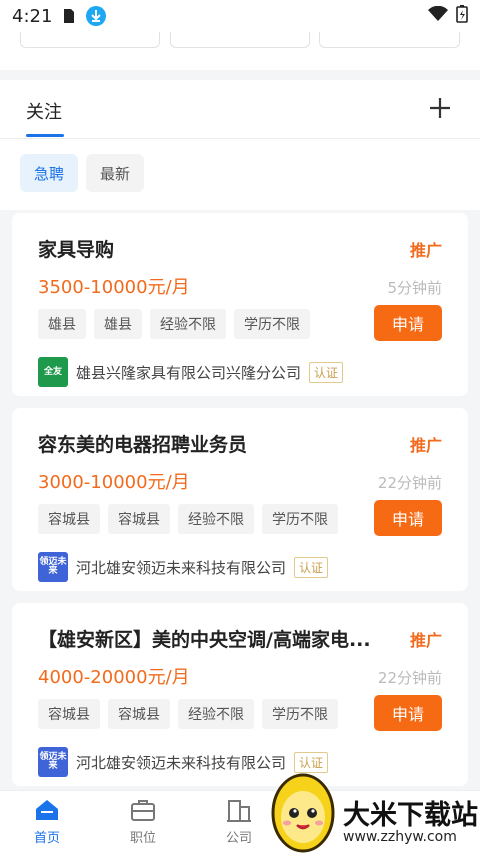 The width and height of the screenshot is (480, 855). I want to click on job-salary: 3000-10000元/月, so click(114, 482).